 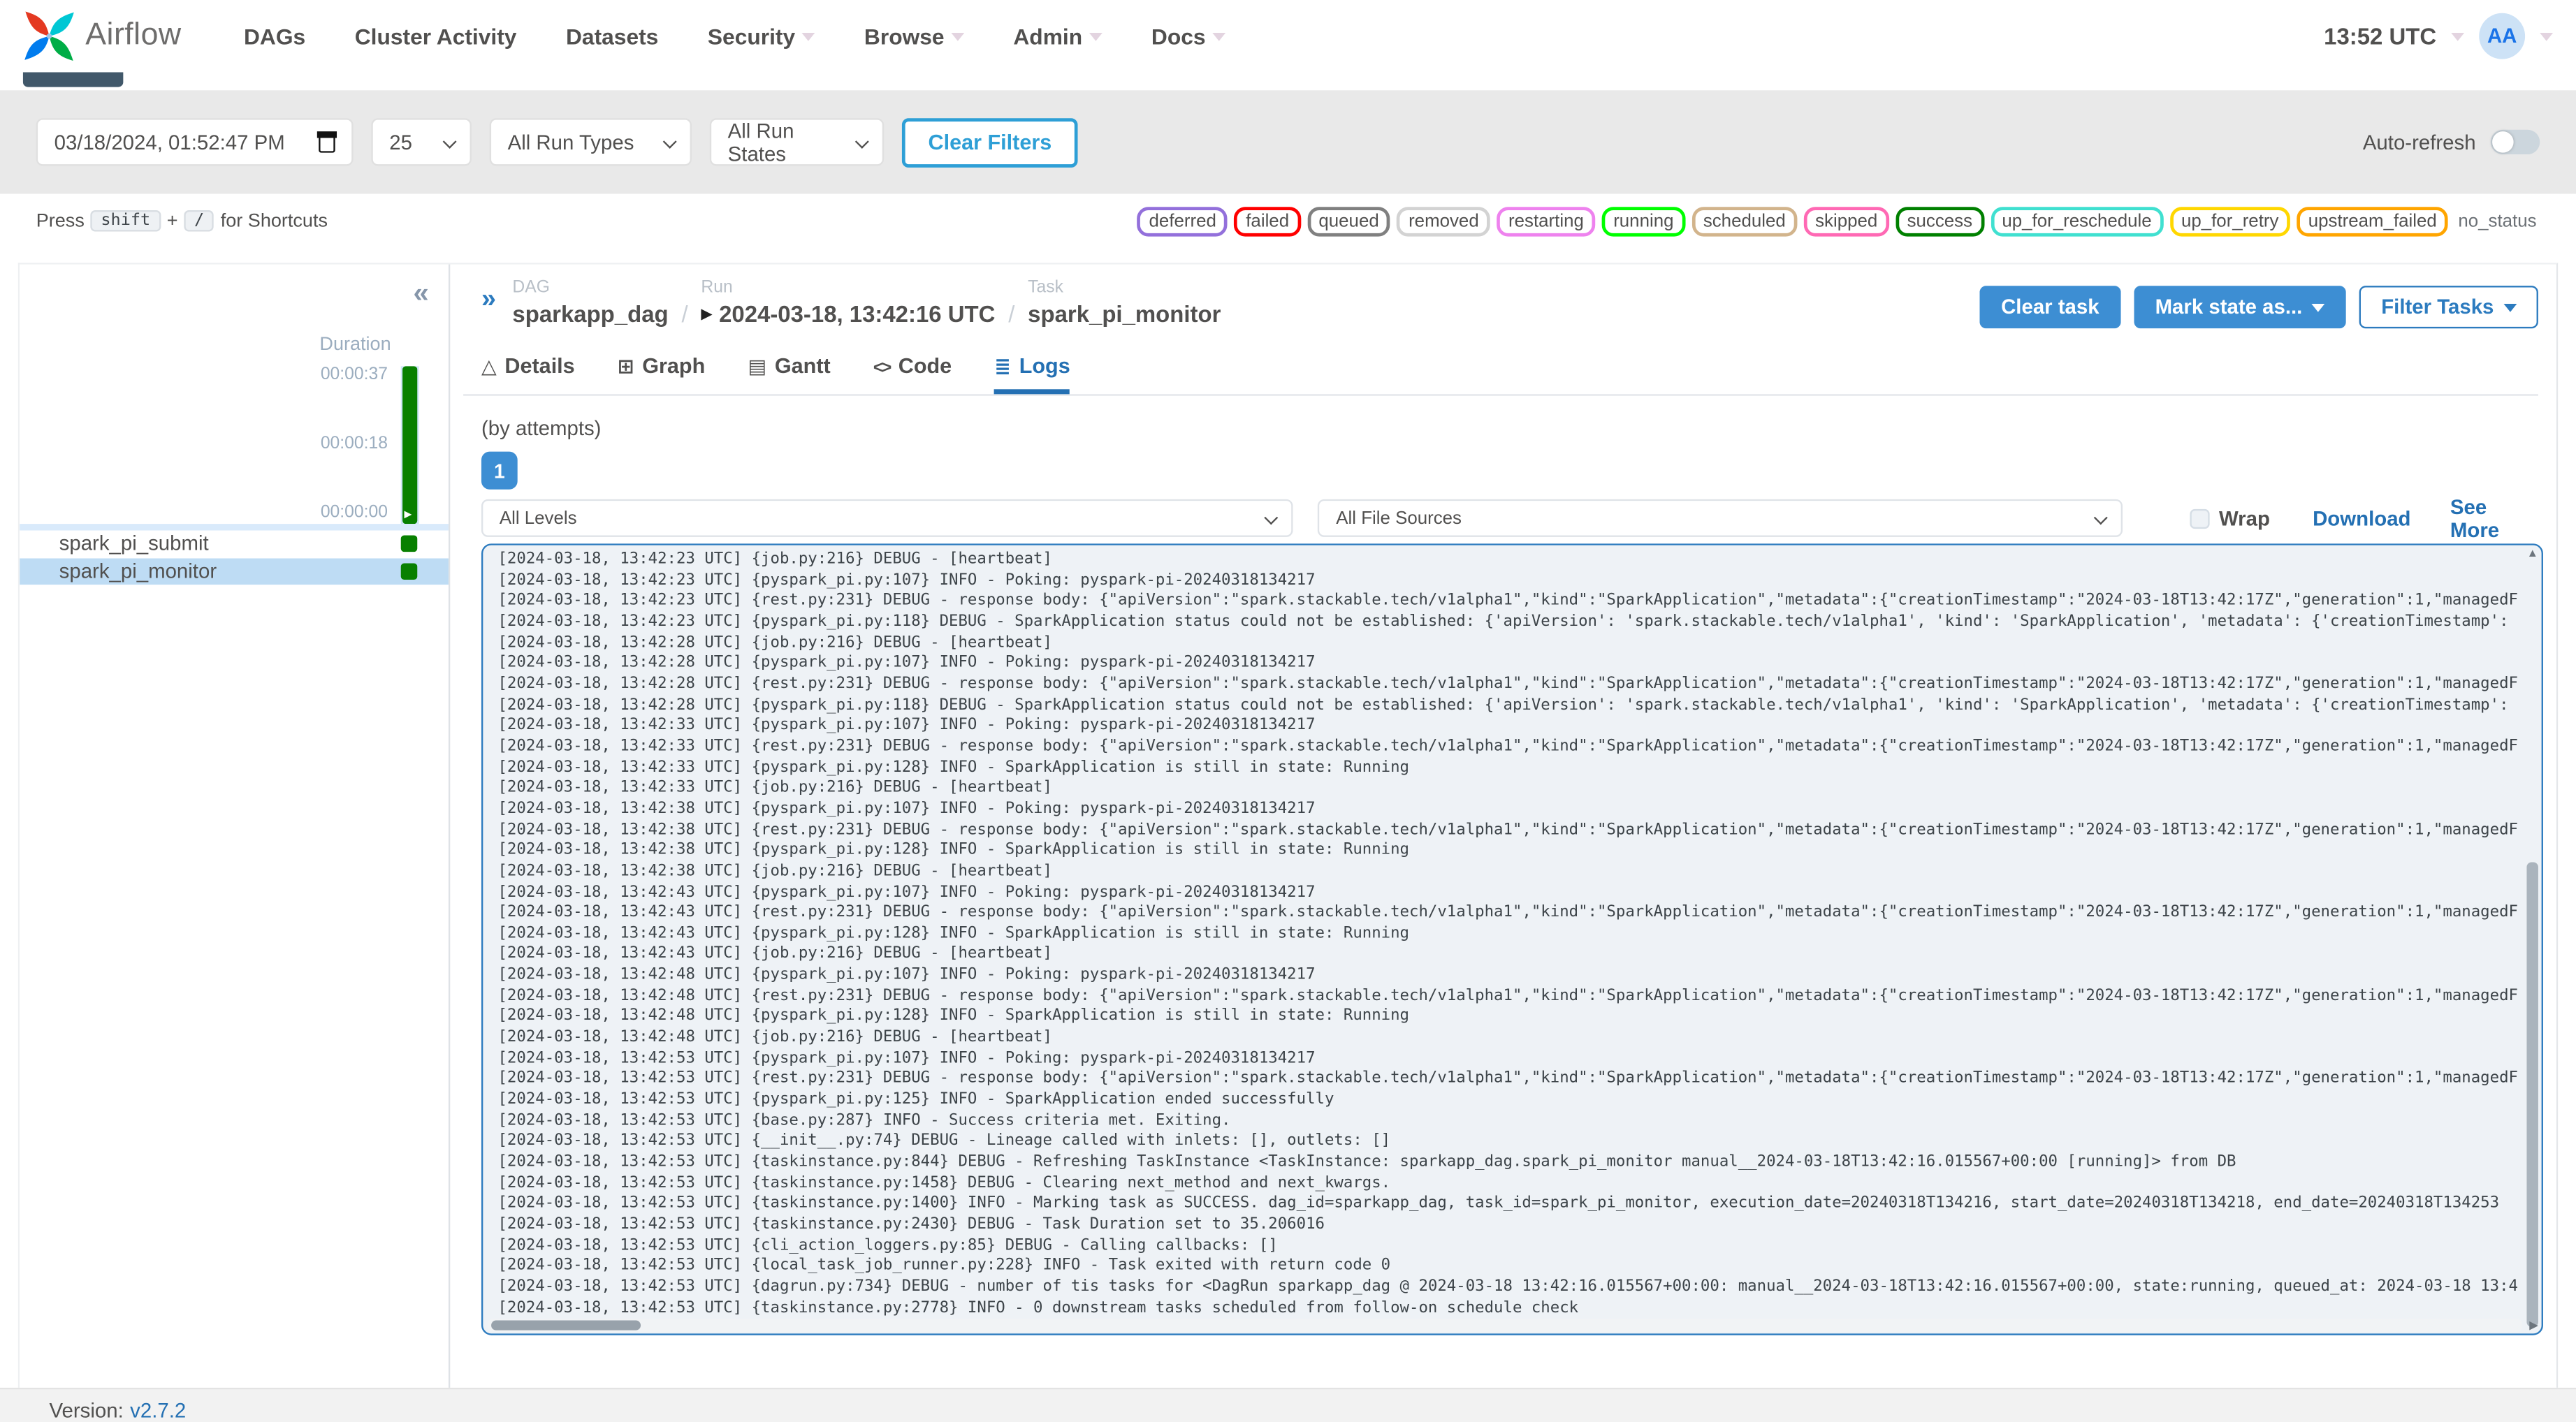 I want to click on breadcrumb-task: Task spark_pi_monitor, so click(x=1124, y=302).